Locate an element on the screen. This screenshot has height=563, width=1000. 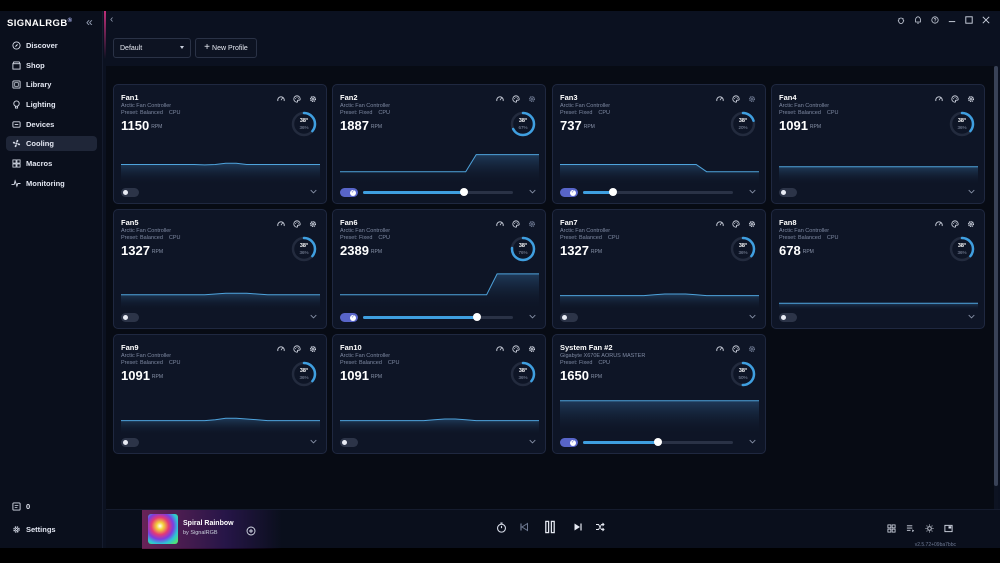
timer-button is located at coordinates (501, 527).